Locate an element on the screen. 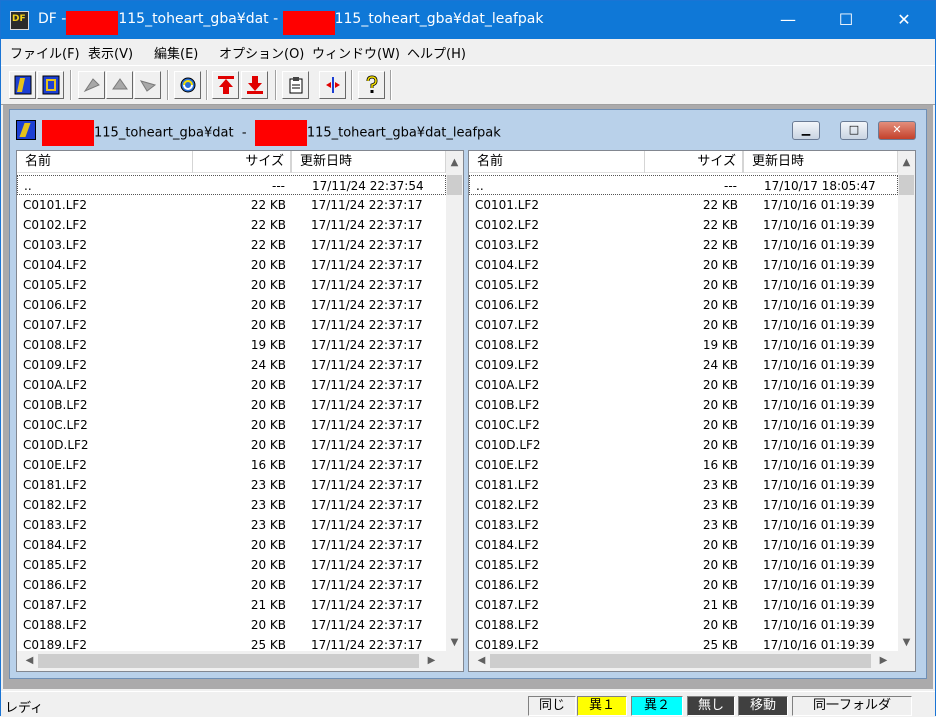  table-row: C010C.LF2 20 KB 17/10/16 01:19:39 is located at coordinates (683, 425).